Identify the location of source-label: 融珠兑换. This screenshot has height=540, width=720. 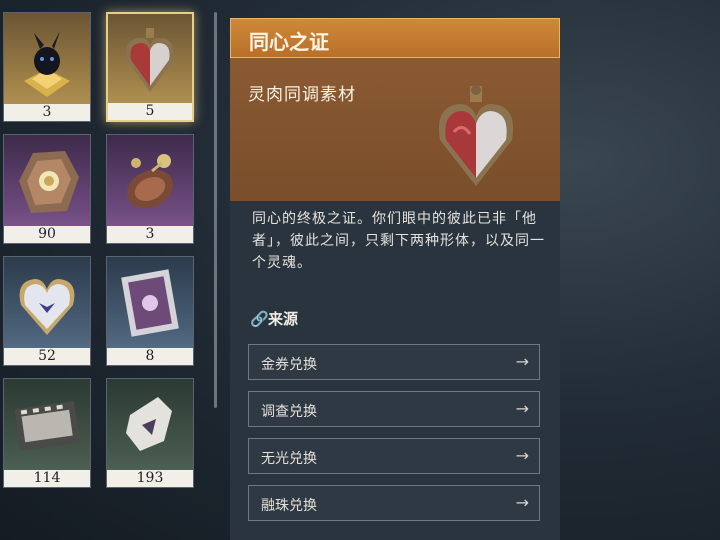
(289, 506).